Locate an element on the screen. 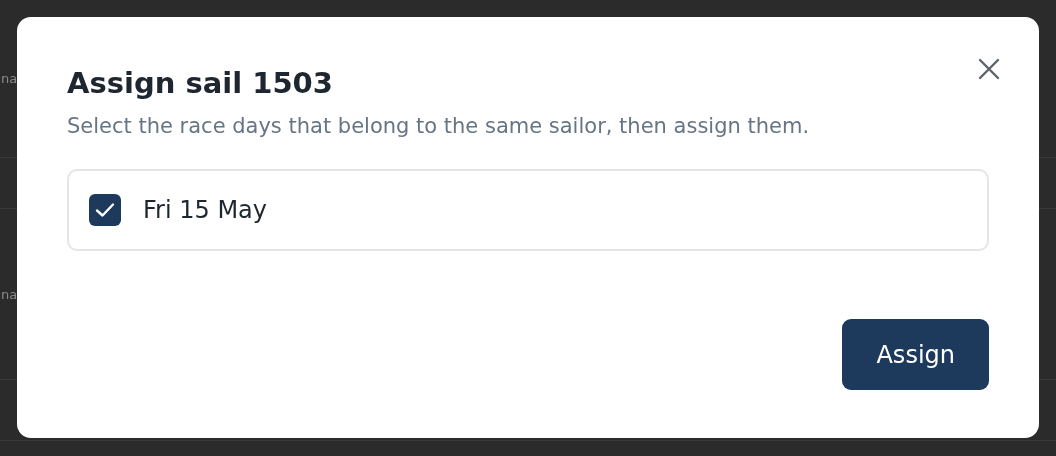 The width and height of the screenshot is (1056, 456). checkbox is located at coordinates (105, 210).